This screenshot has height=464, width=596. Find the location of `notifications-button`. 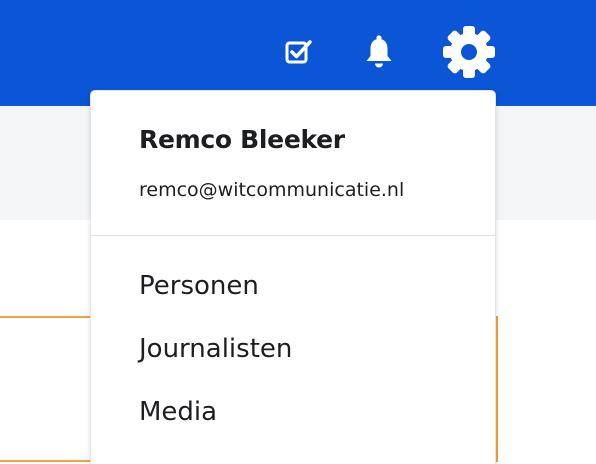

notifications-button is located at coordinates (379, 52).